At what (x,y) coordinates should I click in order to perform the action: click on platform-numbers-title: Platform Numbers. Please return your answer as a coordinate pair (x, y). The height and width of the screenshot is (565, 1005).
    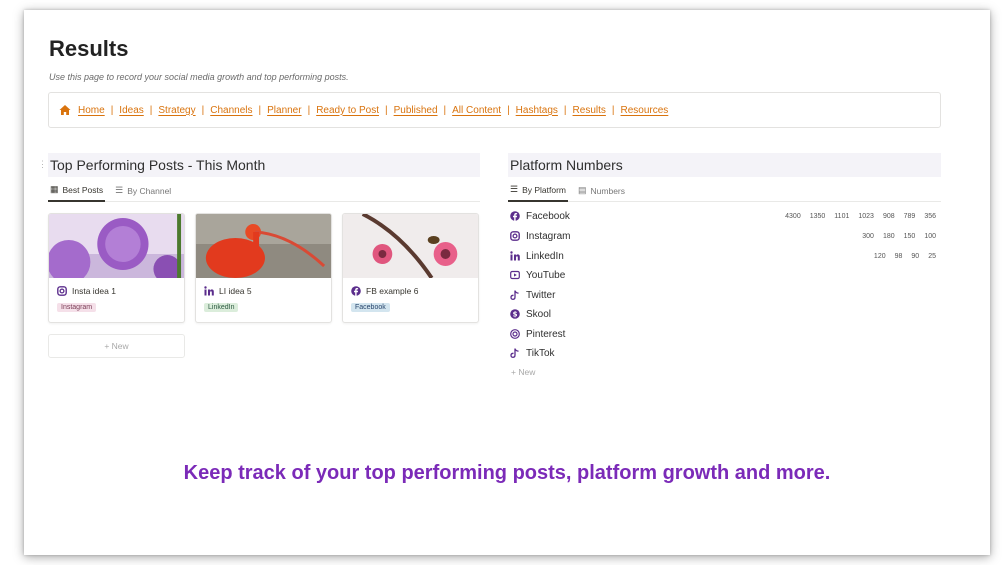
    Looking at the image, I should click on (566, 165).